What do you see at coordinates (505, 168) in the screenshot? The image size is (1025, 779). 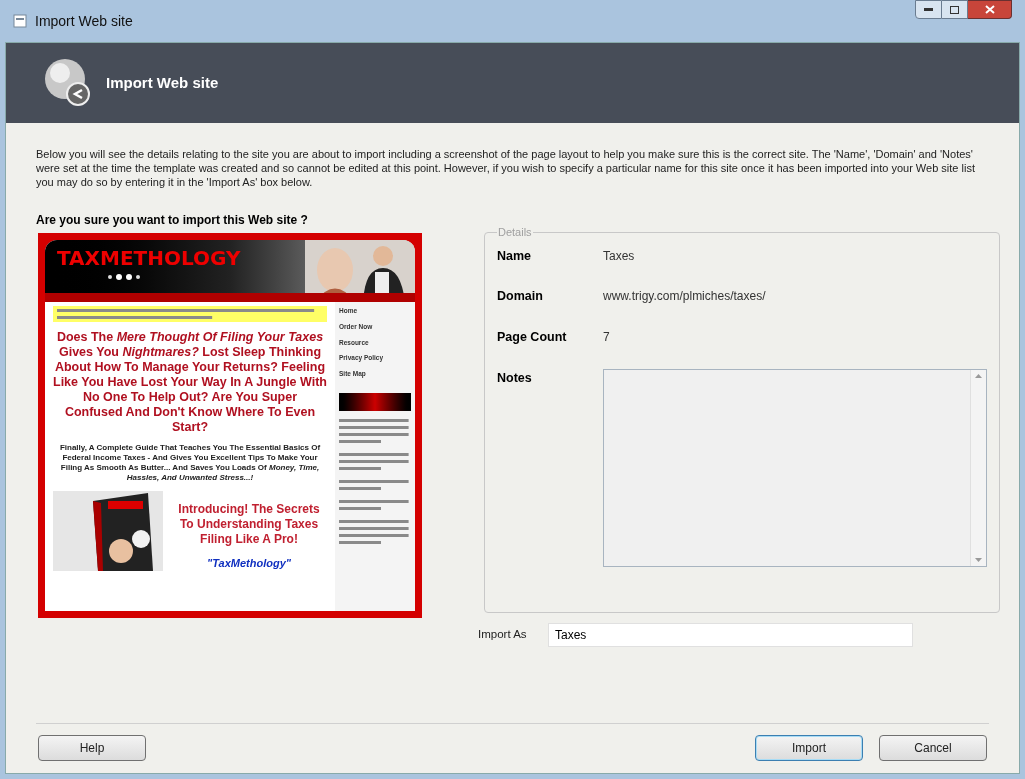 I see `intro-text: Below you will see the details relating to the site you are about to import including a screenshot of the page layout to help you make sure this is the correct site. The 'Name', 'Domain' and 'Notes' were set at the time the template was created and so cannot be edited at this point. However, if you wish to specify a particular name for this site once it has been imported into your Web site list you may do so by entering it in the 'Import As' box below.` at bounding box center [505, 168].